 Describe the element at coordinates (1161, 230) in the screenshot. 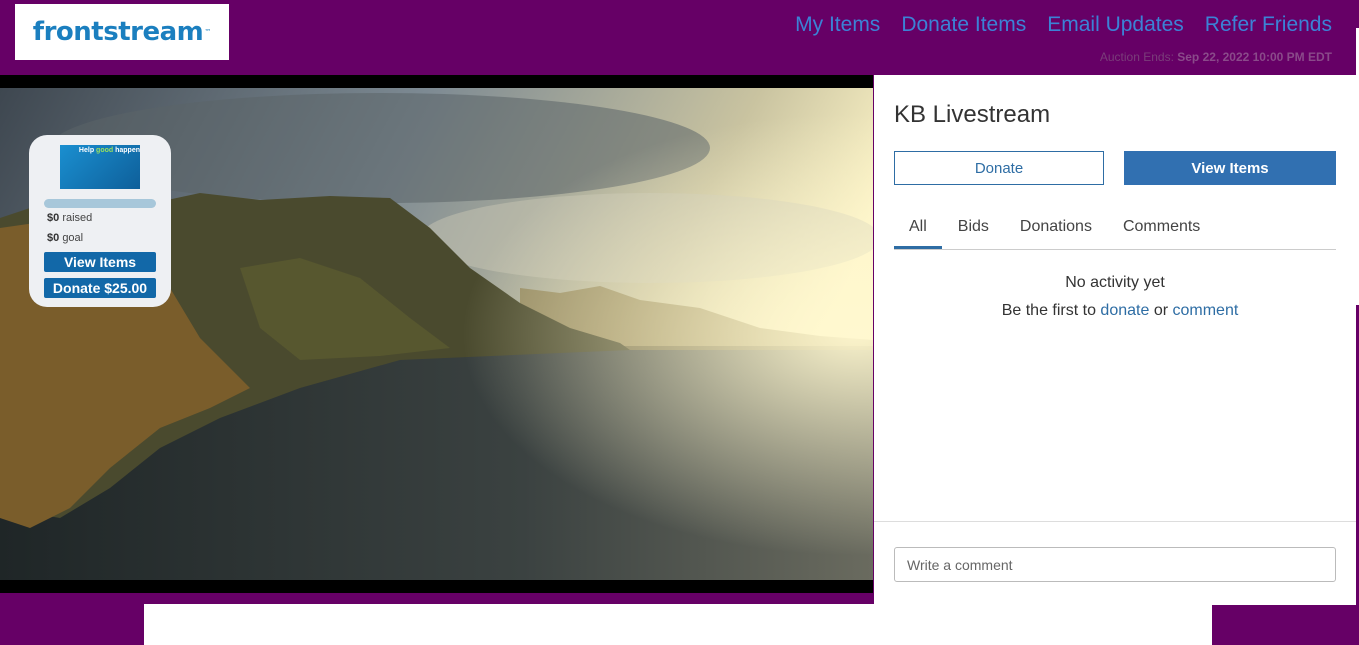

I see `tab-comments: Comments` at that location.